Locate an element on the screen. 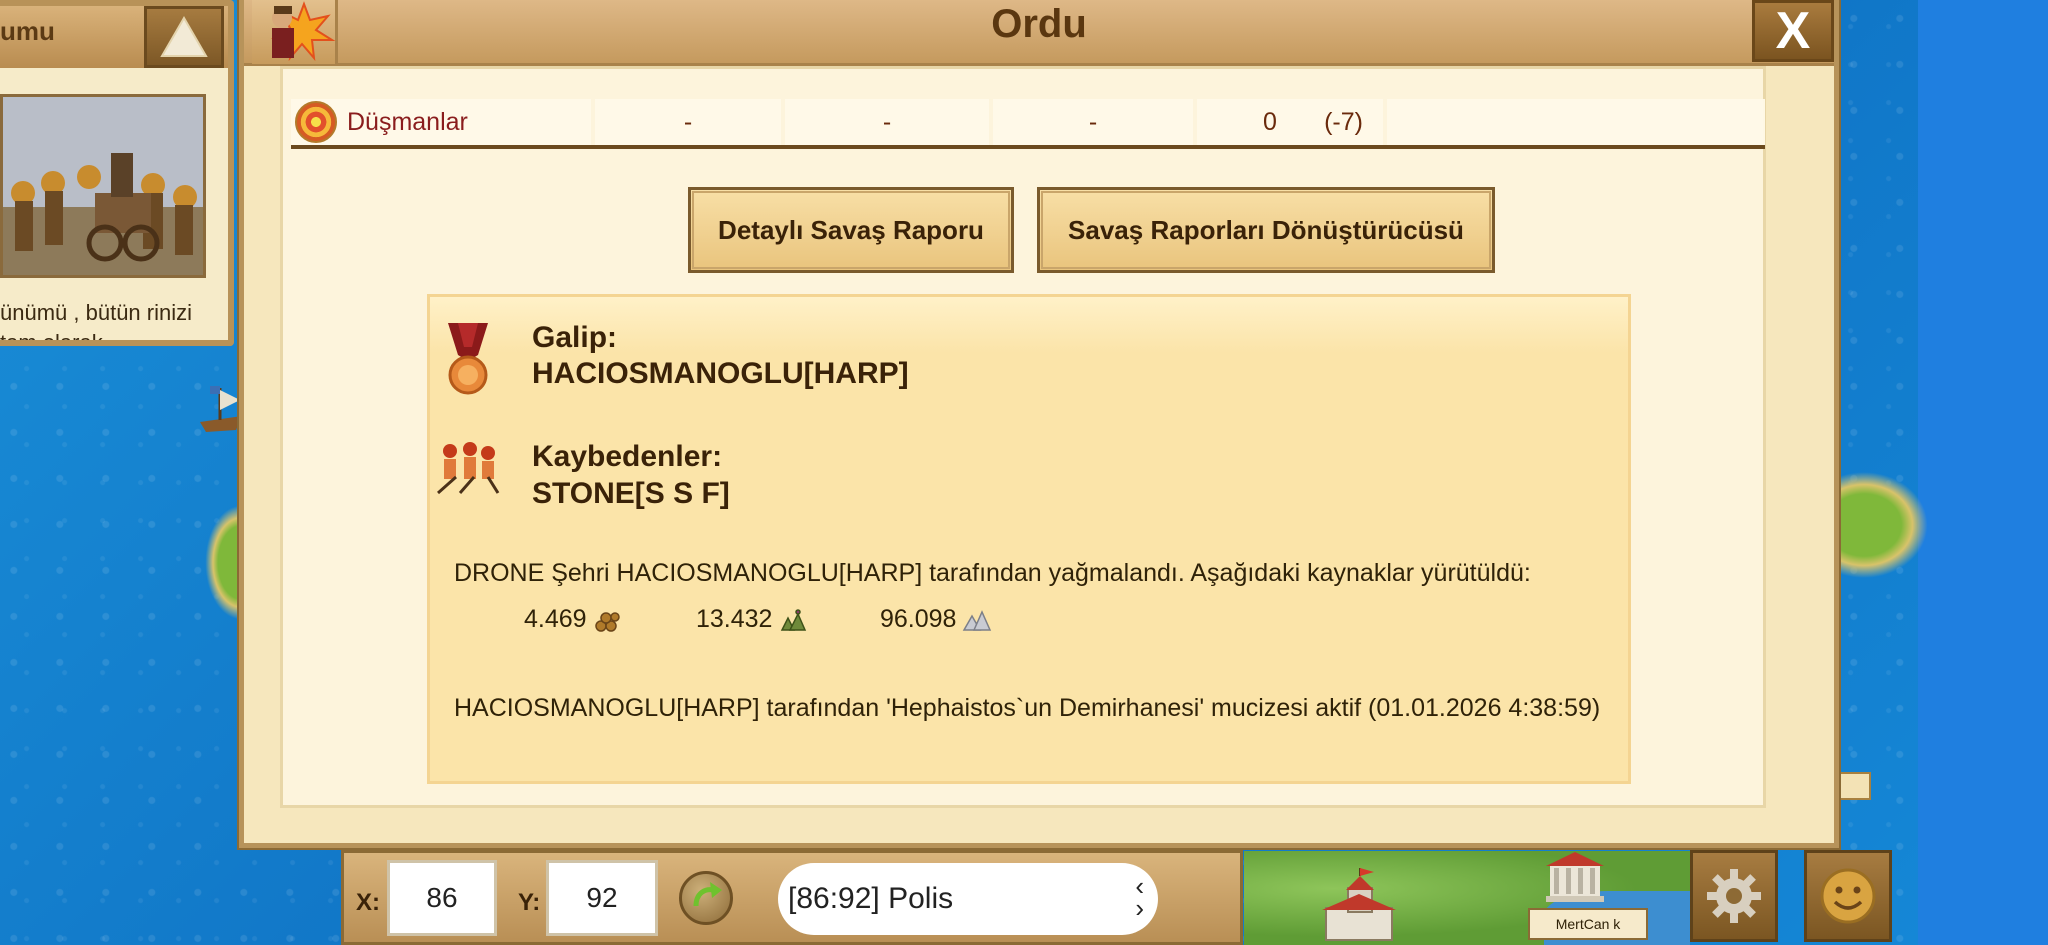 This screenshot has width=2048, height=945. x-label: X: is located at coordinates (368, 902).